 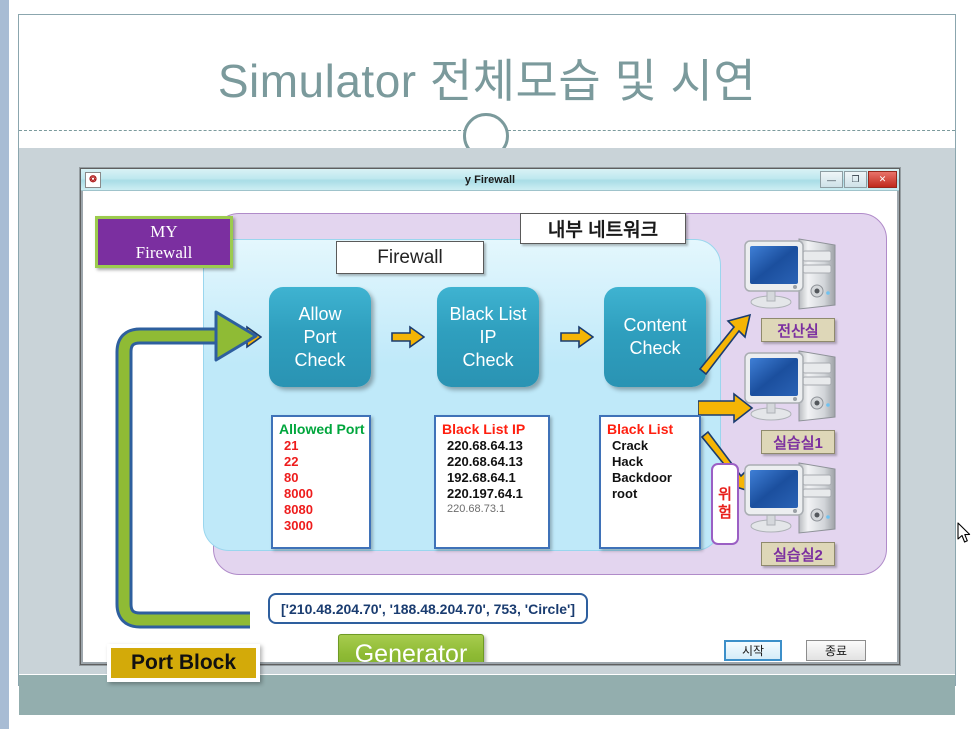 I want to click on my-firewall-line2: Firewall, so click(x=164, y=252).